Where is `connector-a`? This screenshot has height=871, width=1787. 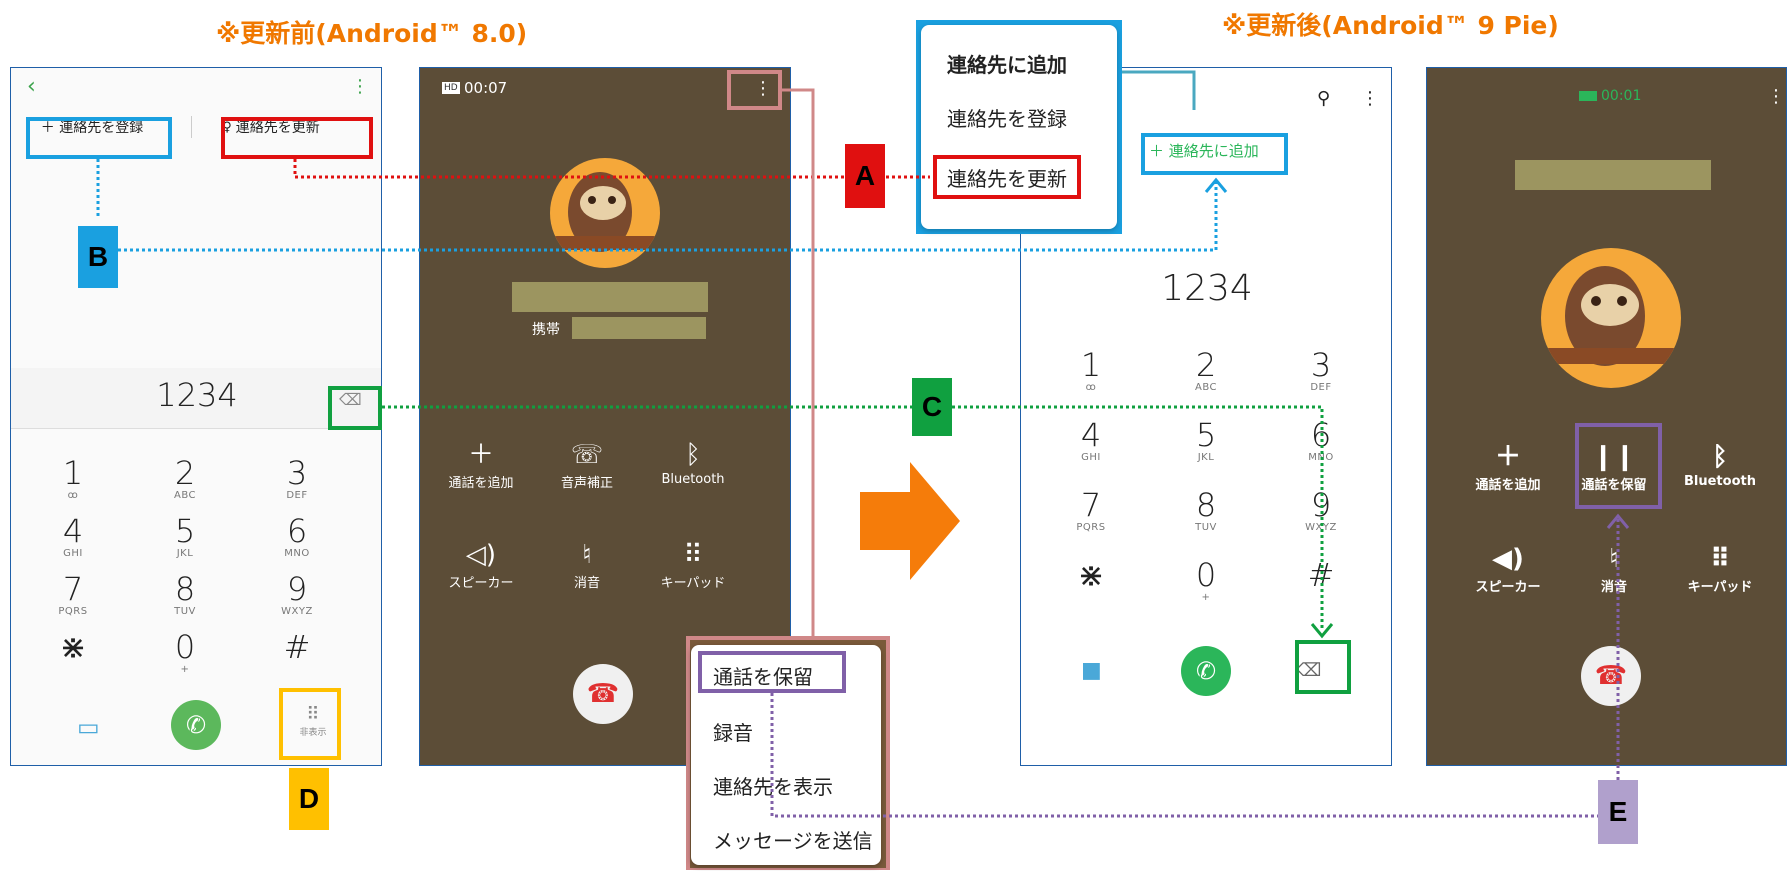
connector-a is located at coordinates (569, 169).